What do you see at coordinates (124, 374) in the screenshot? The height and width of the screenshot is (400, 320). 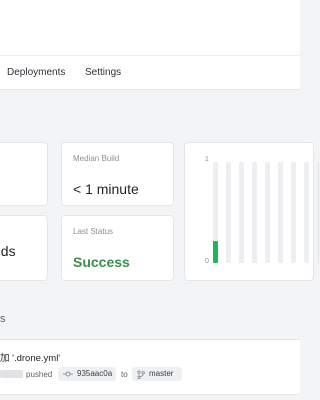 I see `build-to-text: to` at bounding box center [124, 374].